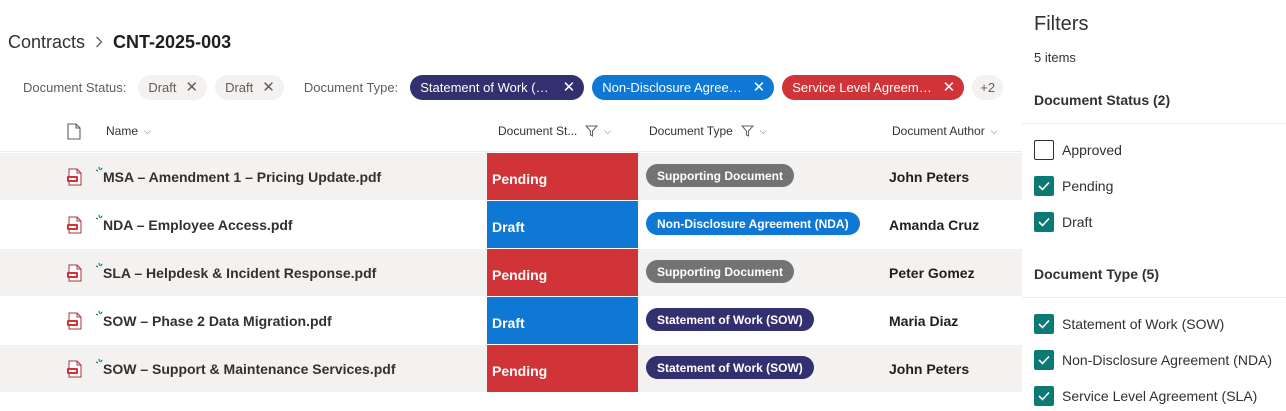 The height and width of the screenshot is (411, 1286). Describe the element at coordinates (932, 272) in the screenshot. I see `author-cell: Peter Gomez` at that location.